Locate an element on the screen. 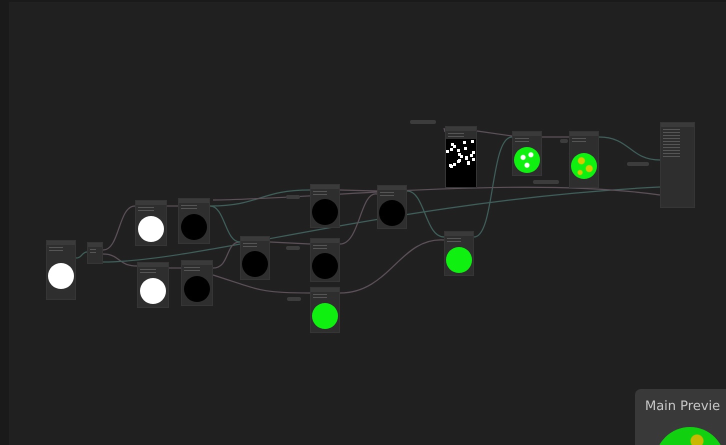 This screenshot has height=445, width=726. property-pill is located at coordinates (564, 141).